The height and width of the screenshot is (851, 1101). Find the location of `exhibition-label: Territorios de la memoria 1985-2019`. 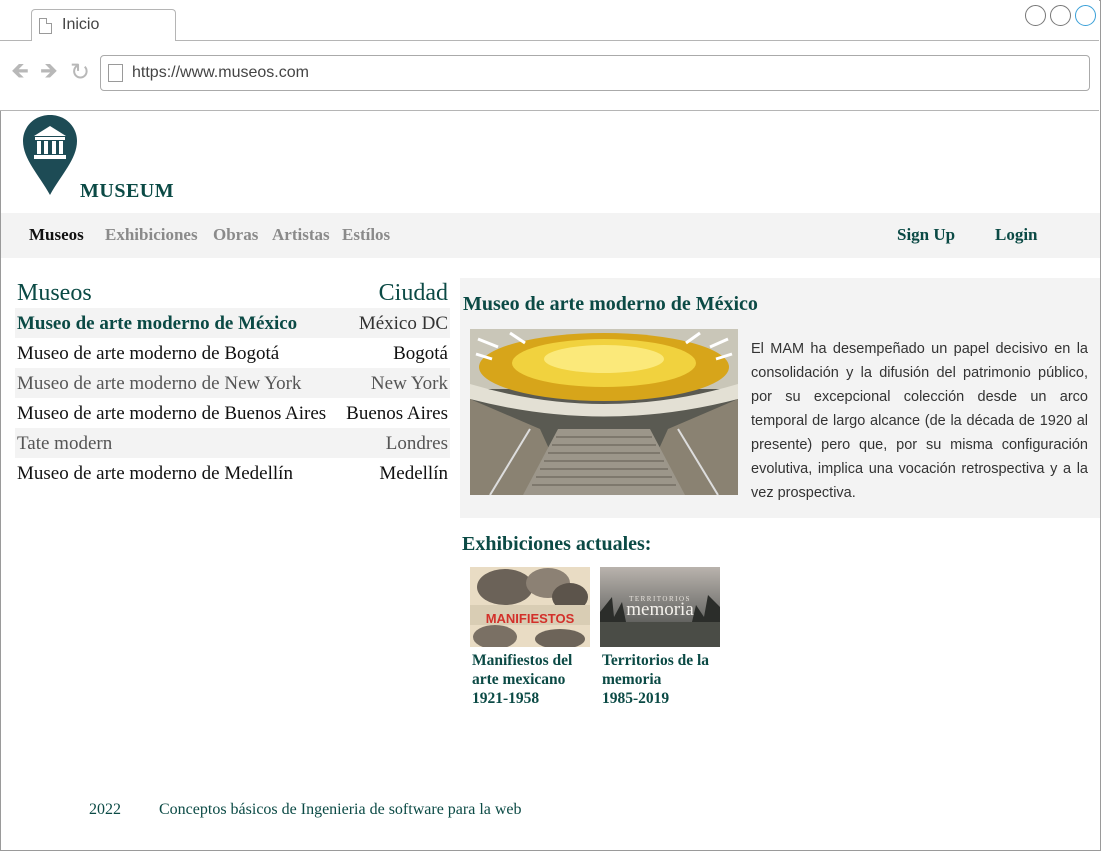

exhibition-label: Territorios de la memoria 1985-2019 is located at coordinates (661, 679).